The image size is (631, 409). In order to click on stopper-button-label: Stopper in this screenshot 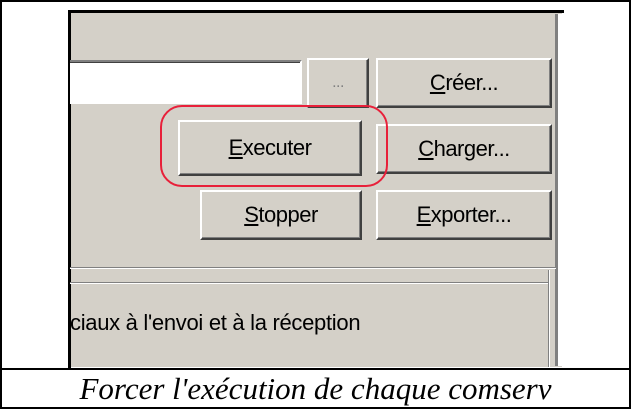, I will do `click(281, 215)`.